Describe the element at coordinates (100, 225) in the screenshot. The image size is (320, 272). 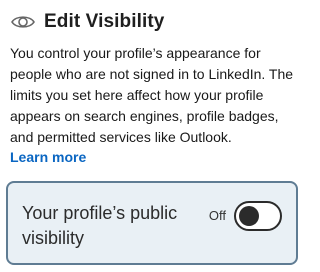
I see `toggle-label: Your profile’s public visibility` at that location.